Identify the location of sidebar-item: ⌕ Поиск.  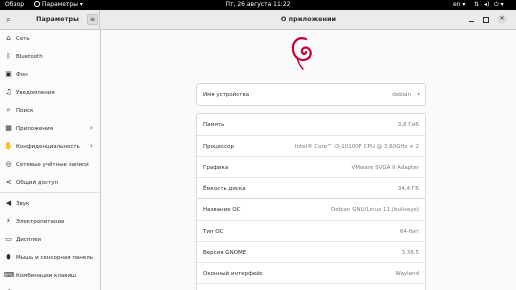
(50, 111).